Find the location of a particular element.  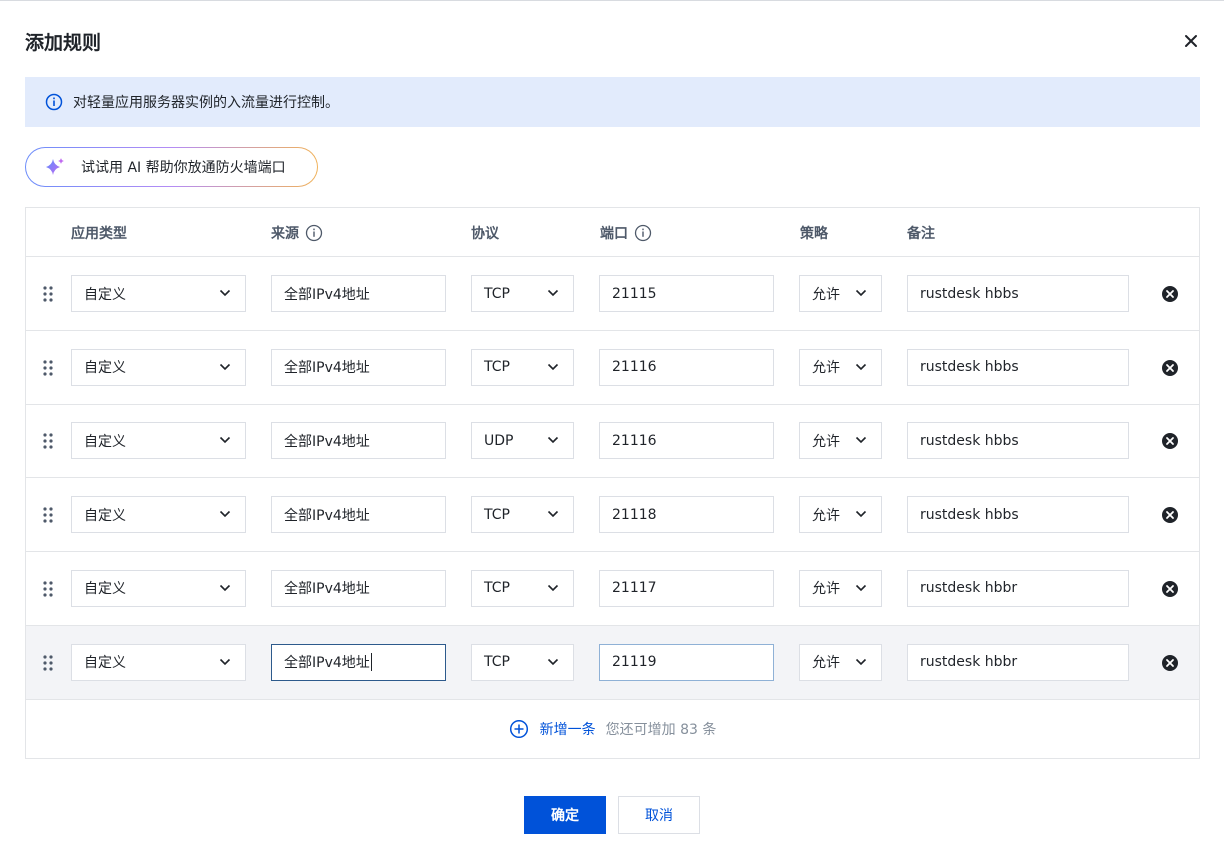

table-row: 自定义 全部IPv4地址 TCP 21116 允许 rustdesk hbbs is located at coordinates (612, 368).